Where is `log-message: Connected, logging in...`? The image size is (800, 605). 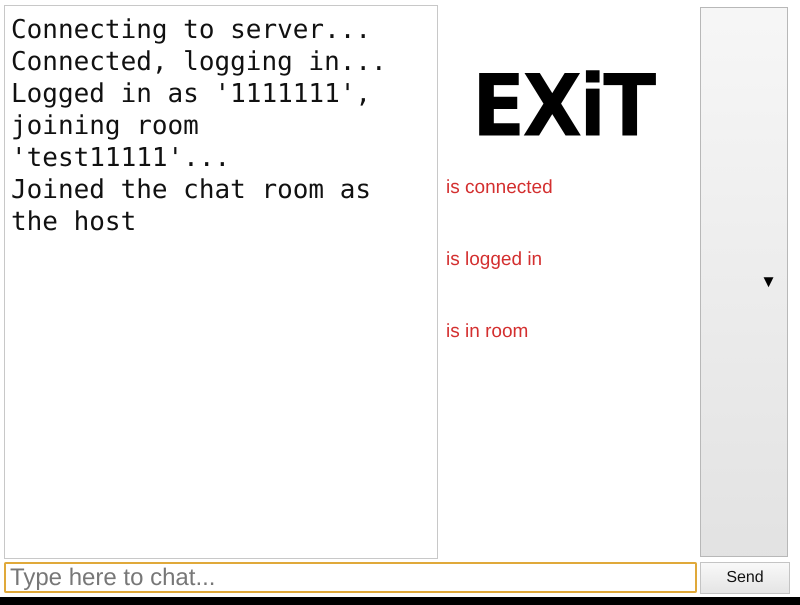
log-message: Connected, logging in... is located at coordinates (199, 62).